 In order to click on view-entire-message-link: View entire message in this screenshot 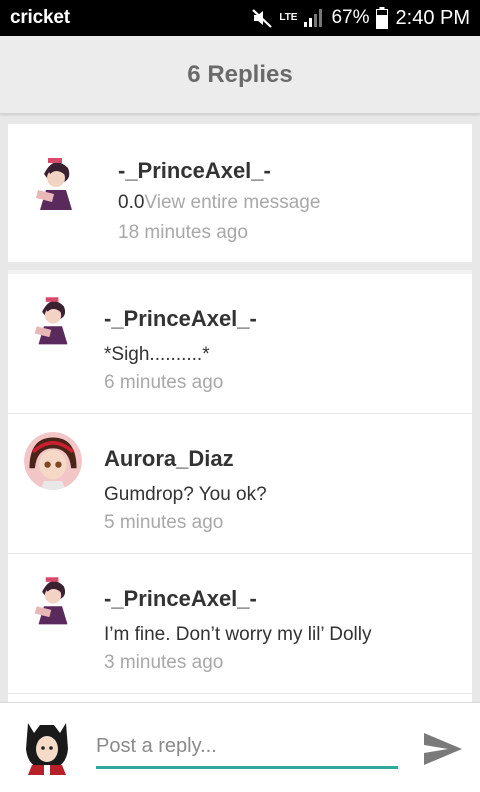, I will do `click(232, 202)`.